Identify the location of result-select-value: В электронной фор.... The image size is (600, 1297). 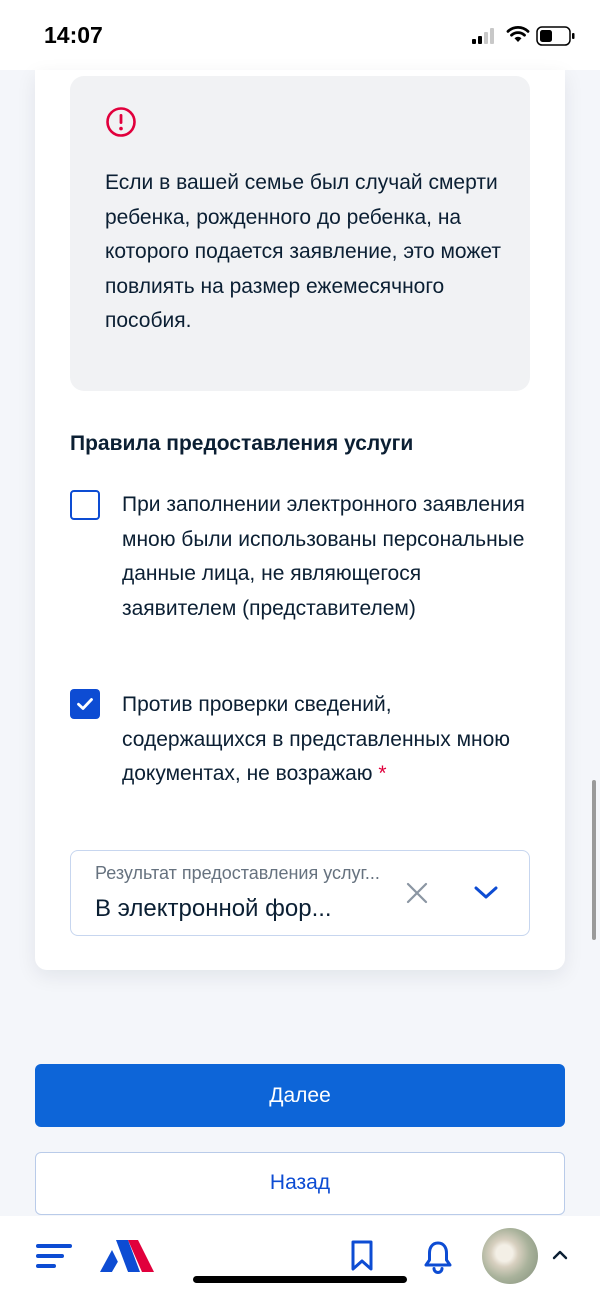
(213, 908).